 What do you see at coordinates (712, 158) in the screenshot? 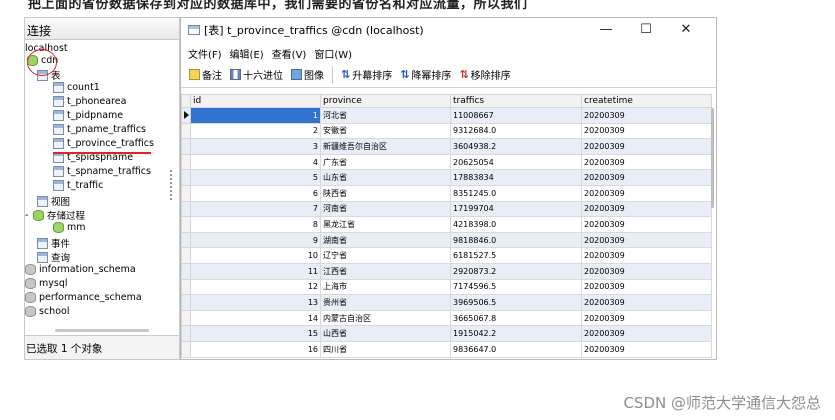
I see `scrollbar-thumb` at bounding box center [712, 158].